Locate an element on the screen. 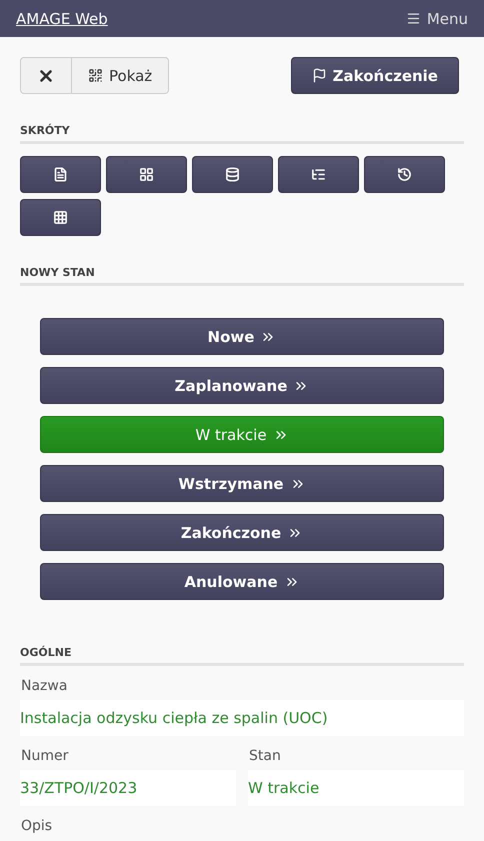  document-icon is located at coordinates (60, 174).